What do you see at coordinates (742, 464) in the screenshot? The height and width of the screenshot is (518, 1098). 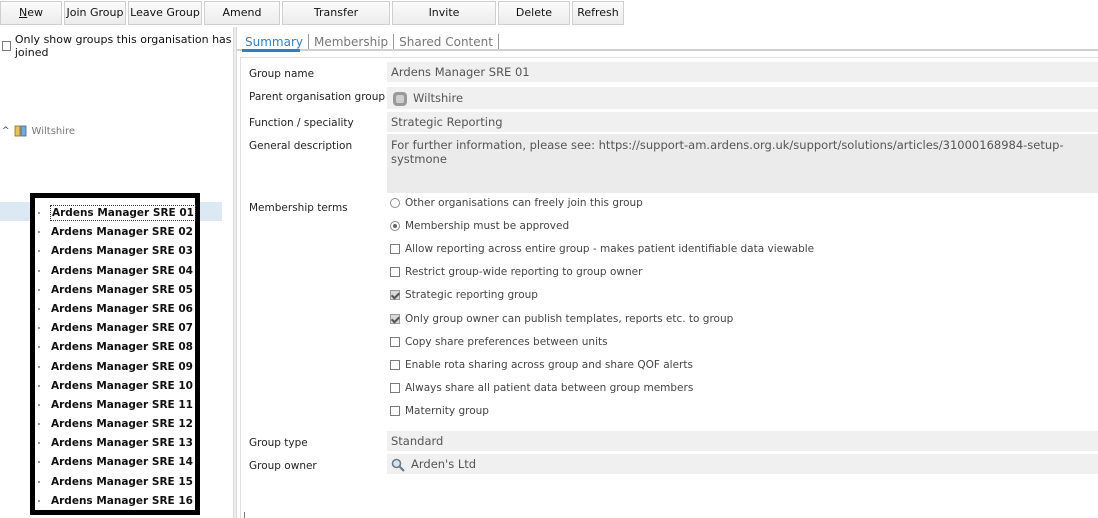 I see `group-owner-field: Arden's Ltd` at bounding box center [742, 464].